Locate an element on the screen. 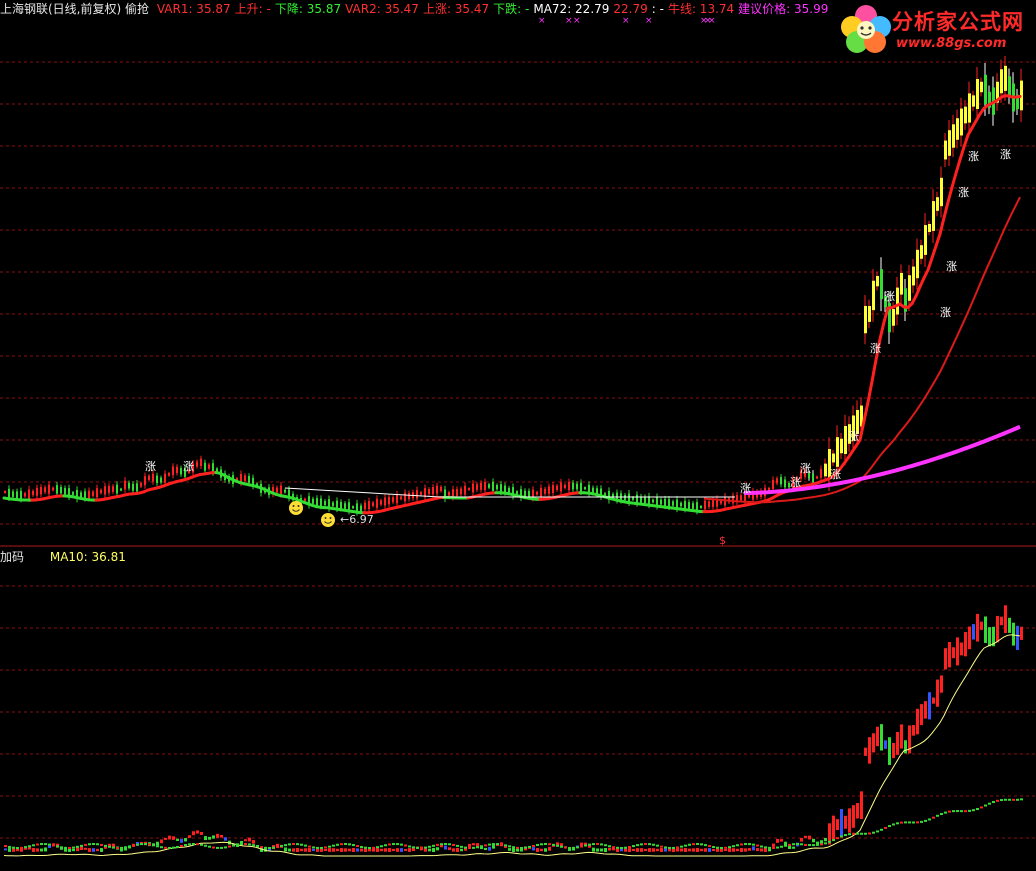  indicator-value: 下降: 35.87 is located at coordinates (308, 9).